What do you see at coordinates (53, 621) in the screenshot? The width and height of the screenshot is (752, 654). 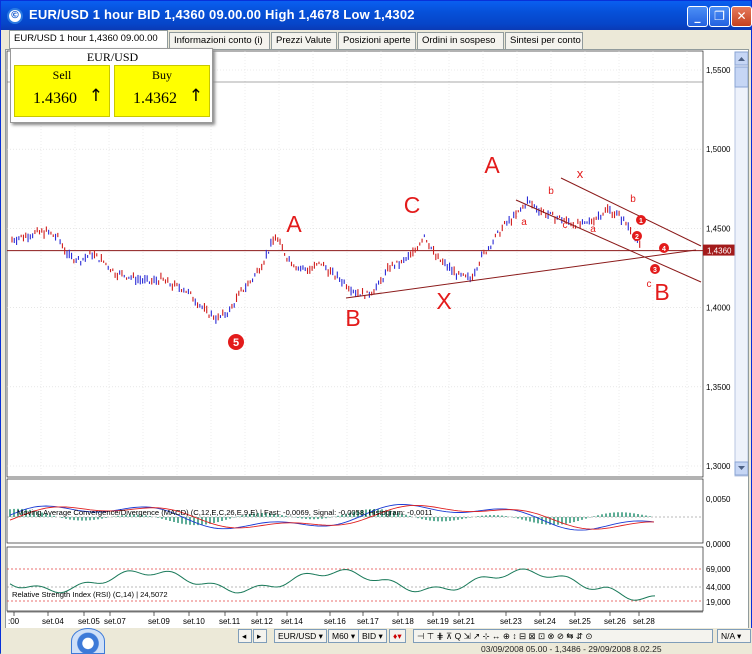 I see `x-tick-label: set.04` at bounding box center [53, 621].